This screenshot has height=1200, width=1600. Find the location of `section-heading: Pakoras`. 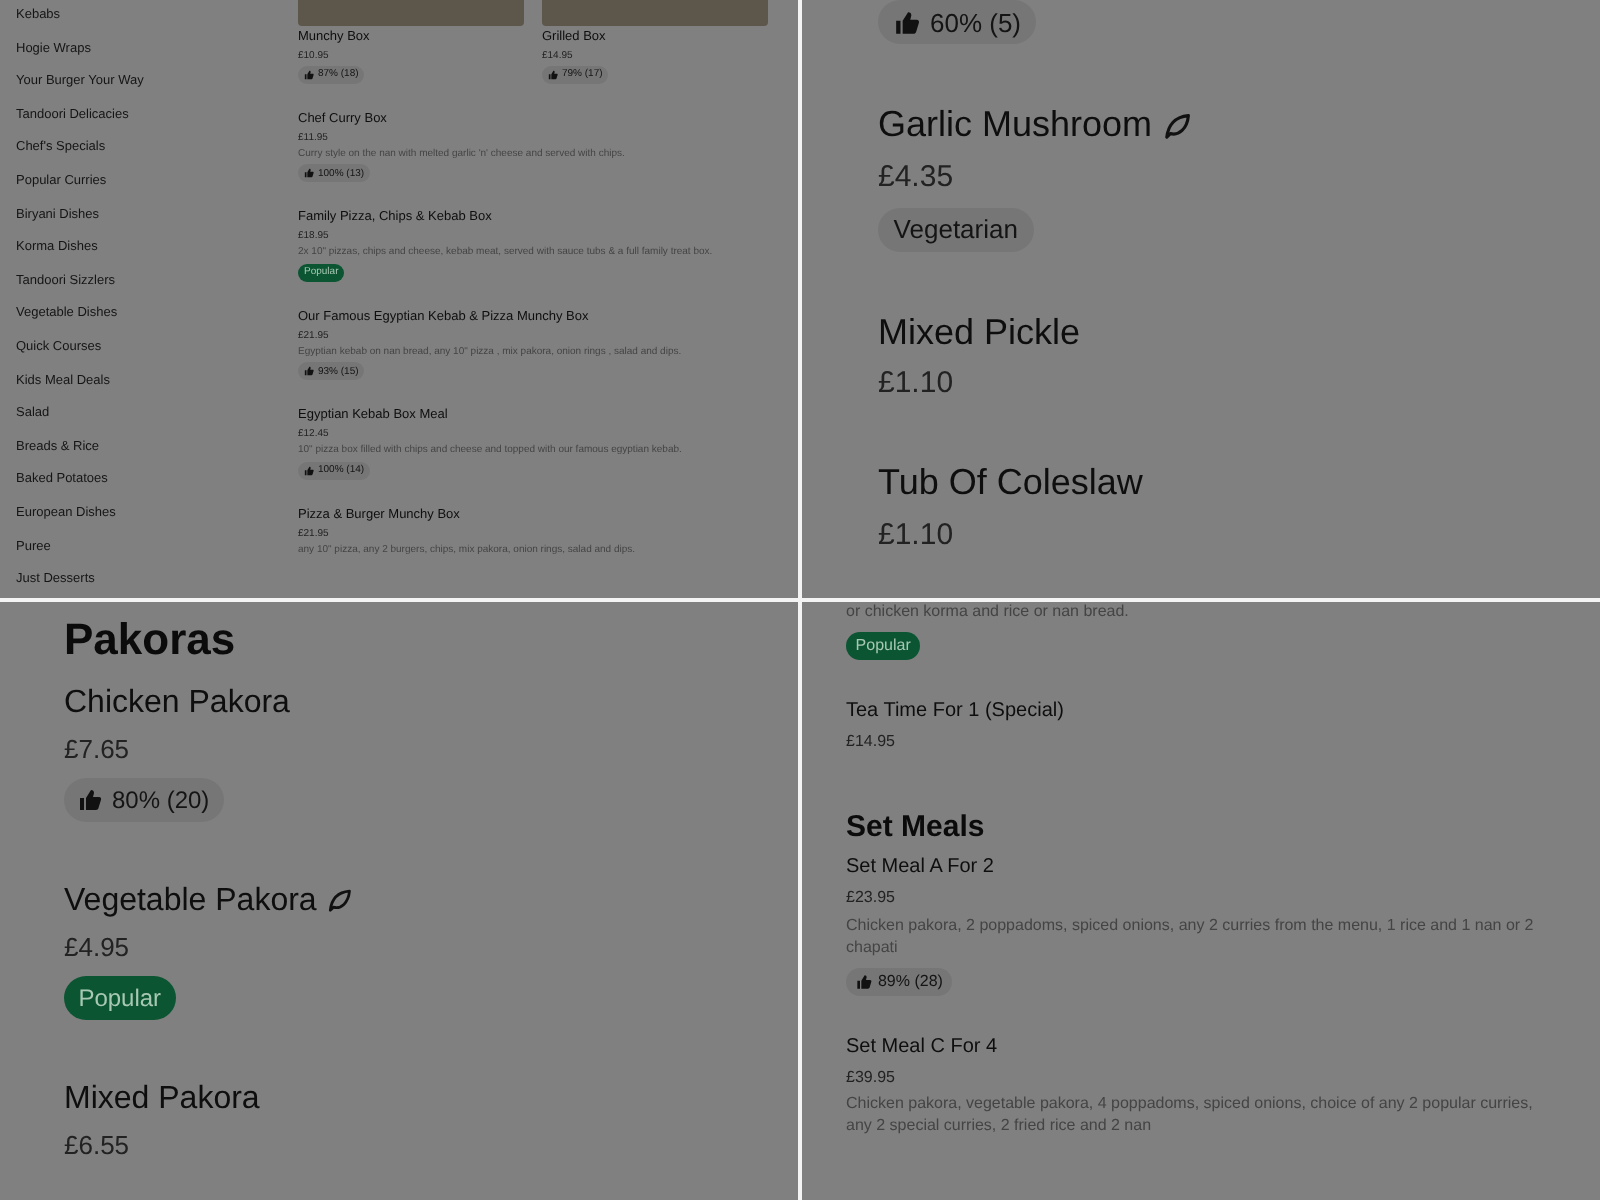

section-heading: Pakoras is located at coordinates (150, 640).